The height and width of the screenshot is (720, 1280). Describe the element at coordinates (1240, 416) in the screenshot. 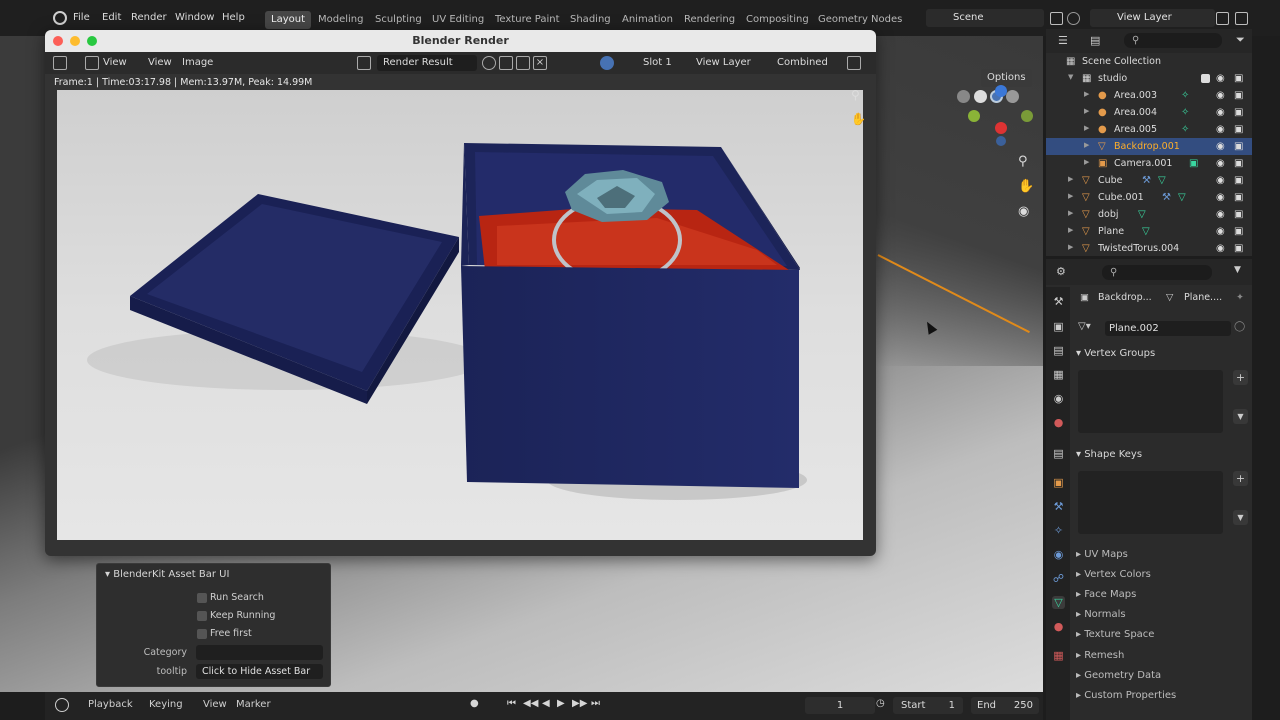

I see `vertex-group-menu-button: ▼` at that location.